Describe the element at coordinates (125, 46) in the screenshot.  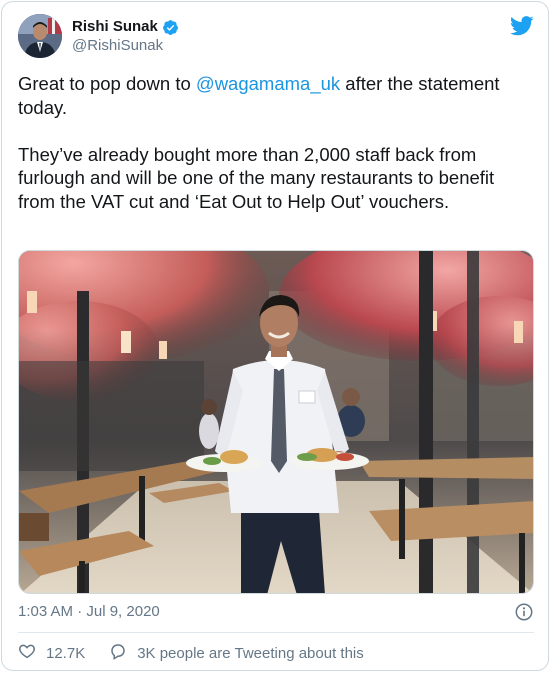
I see `author-handle: @RishiSunak` at that location.